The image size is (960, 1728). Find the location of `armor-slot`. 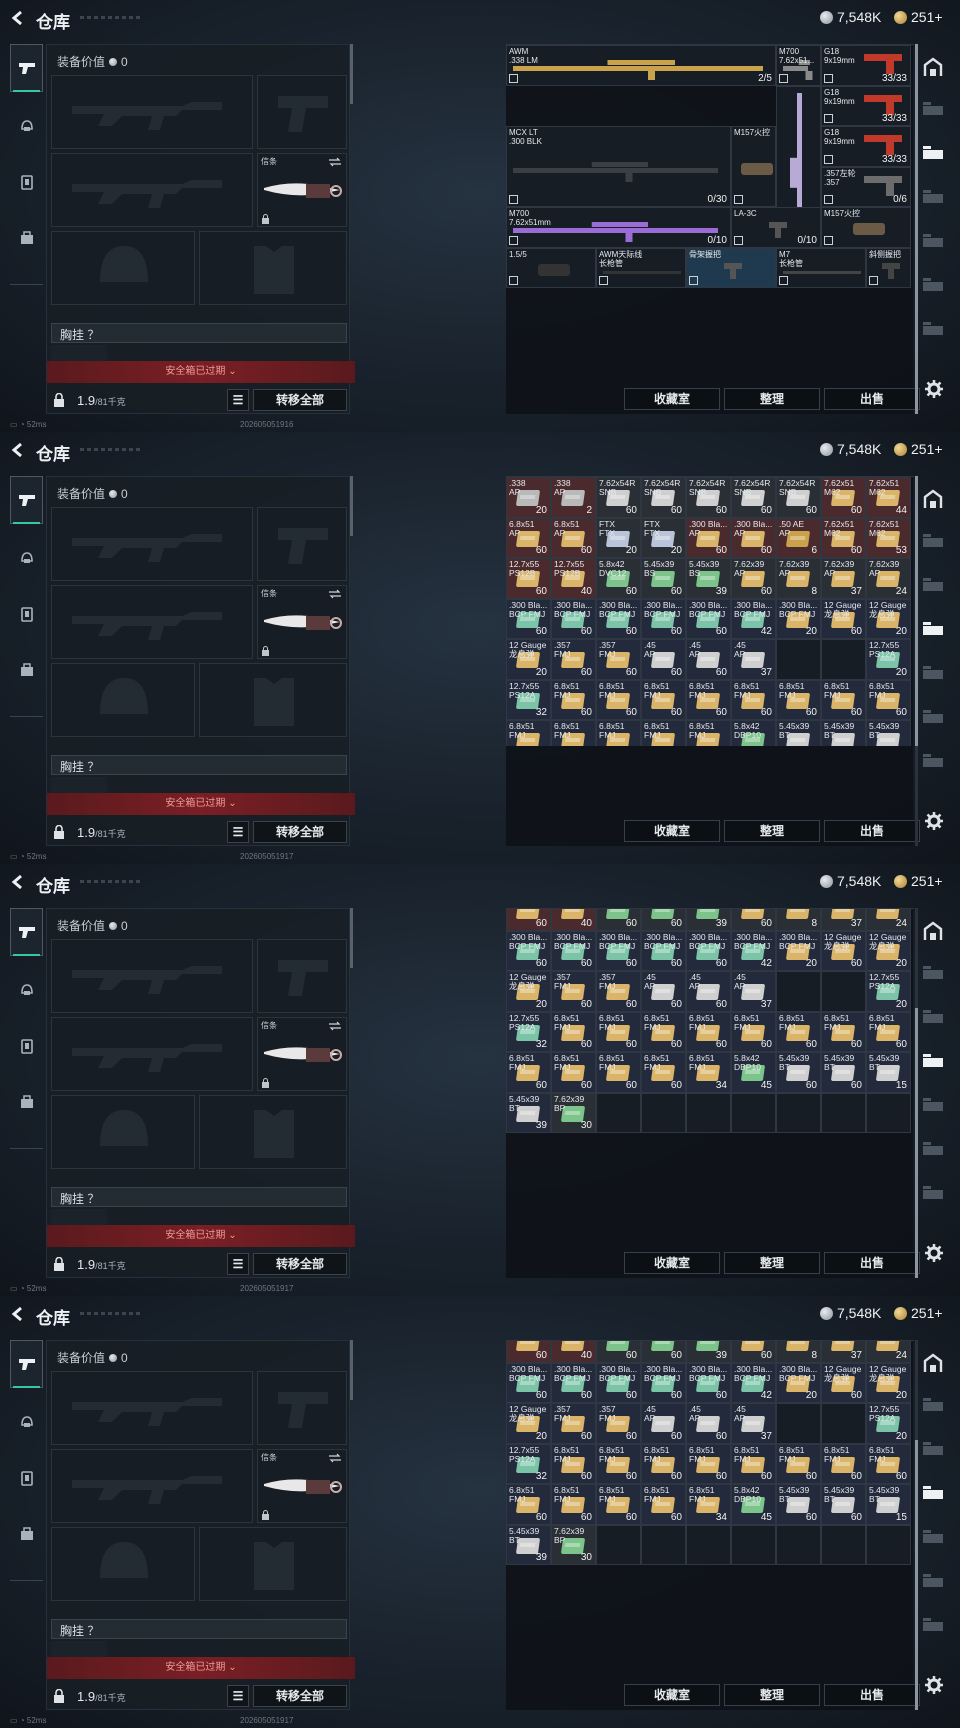

armor-slot is located at coordinates (273, 1564).